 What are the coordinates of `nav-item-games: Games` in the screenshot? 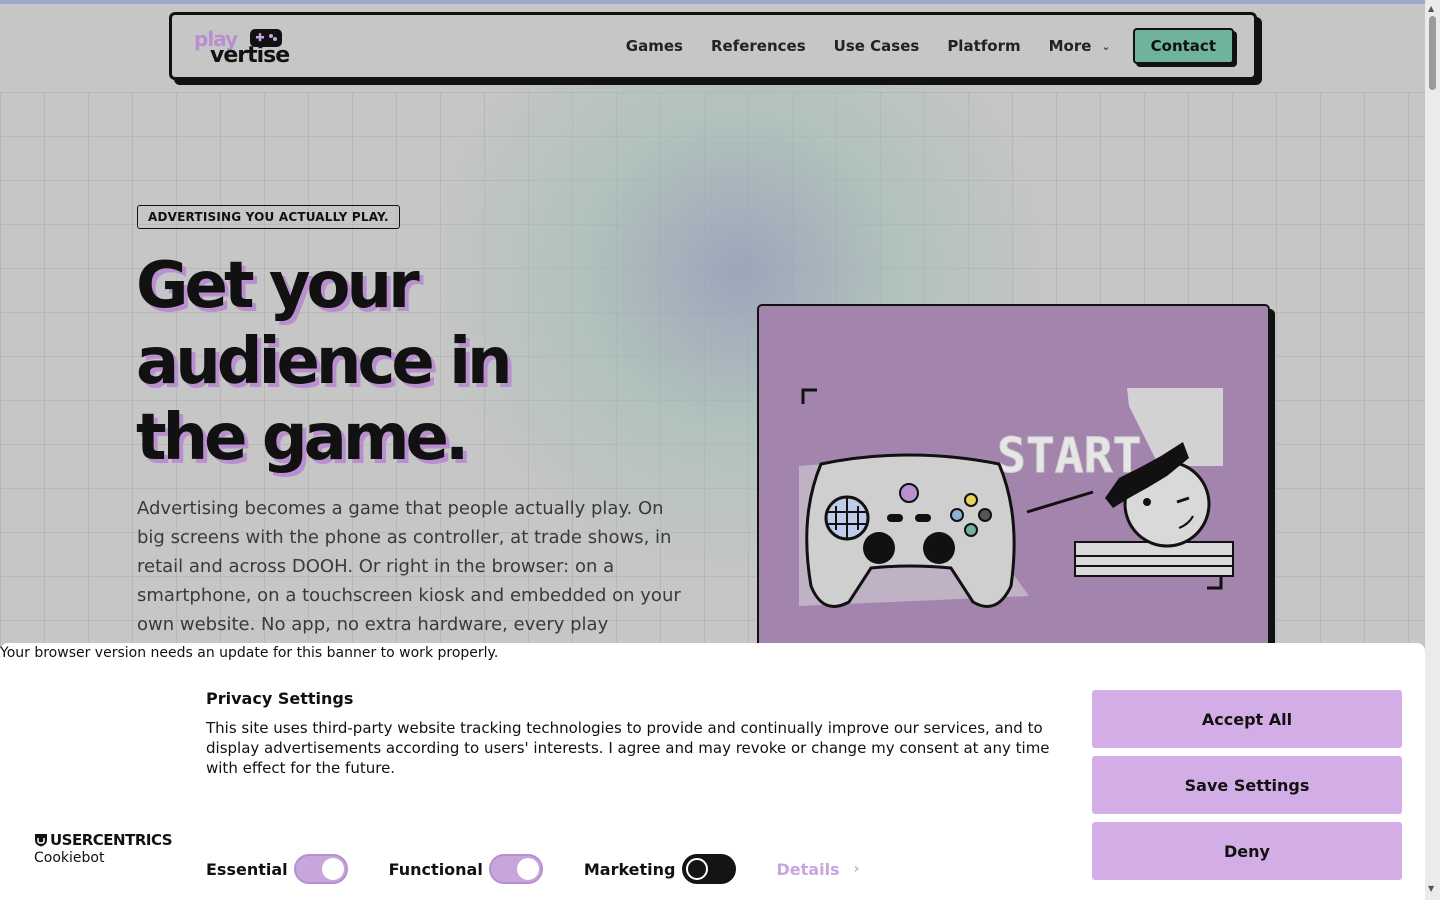 It's located at (654, 46).